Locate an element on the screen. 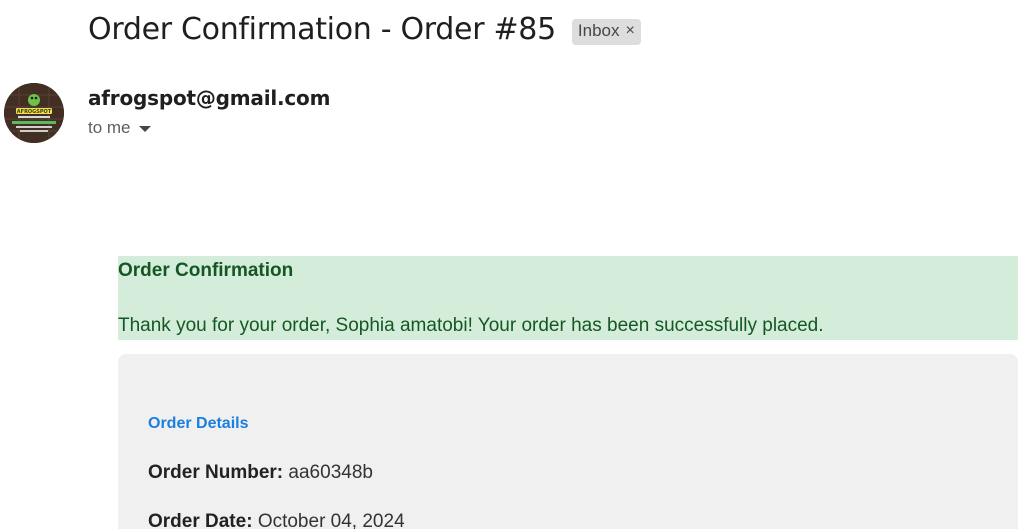 The image size is (1025, 529). inbox-label-chip: Inbox × is located at coordinates (606, 31).